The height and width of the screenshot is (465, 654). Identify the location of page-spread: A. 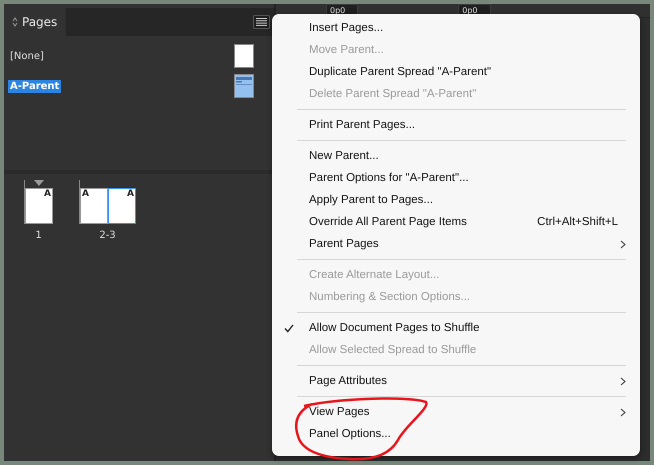
(38, 202).